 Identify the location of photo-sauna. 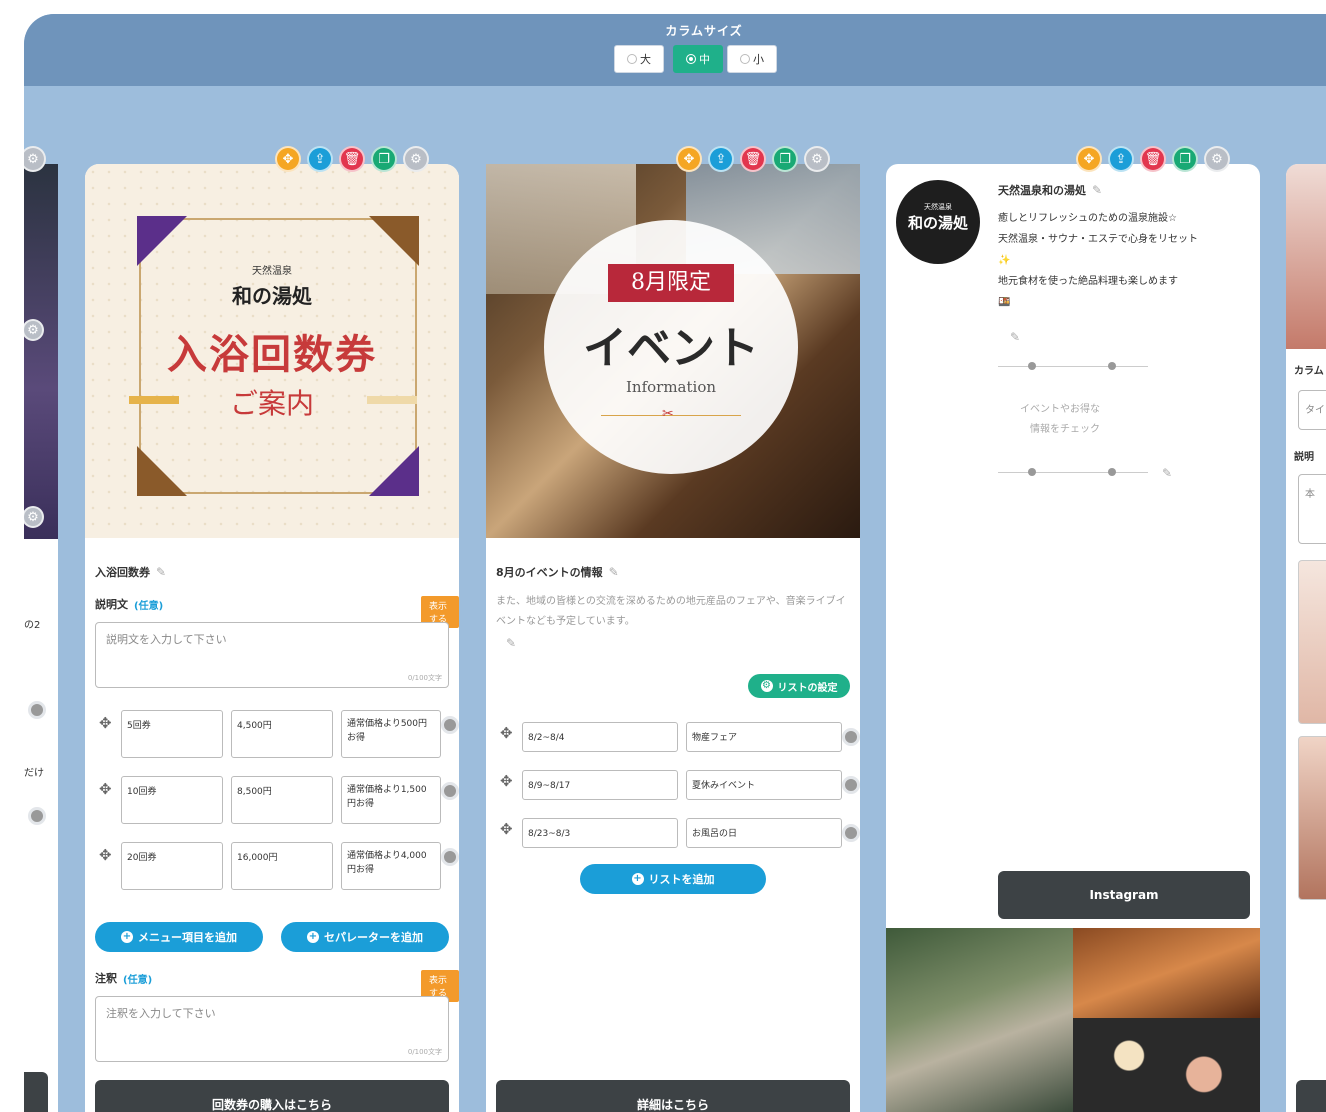
(1166, 973).